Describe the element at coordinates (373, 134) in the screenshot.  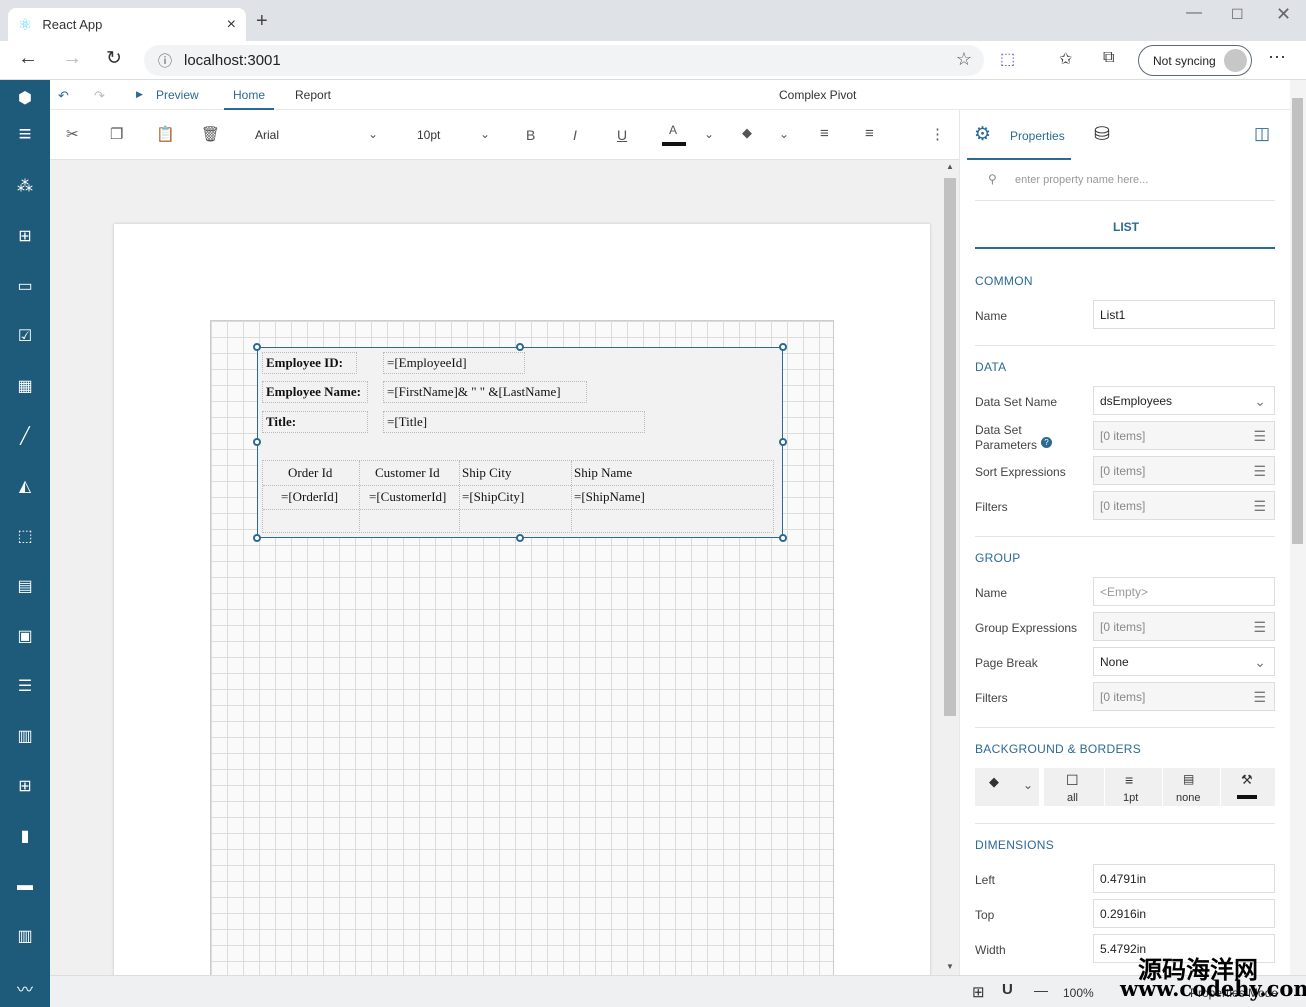
I see `font-chevron-down-icon: ⌄` at that location.